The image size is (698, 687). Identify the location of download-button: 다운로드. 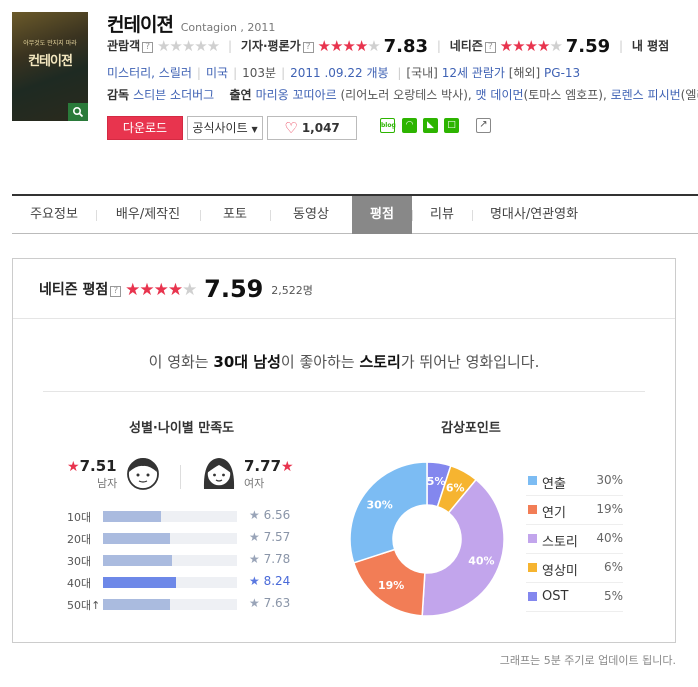
(145, 128).